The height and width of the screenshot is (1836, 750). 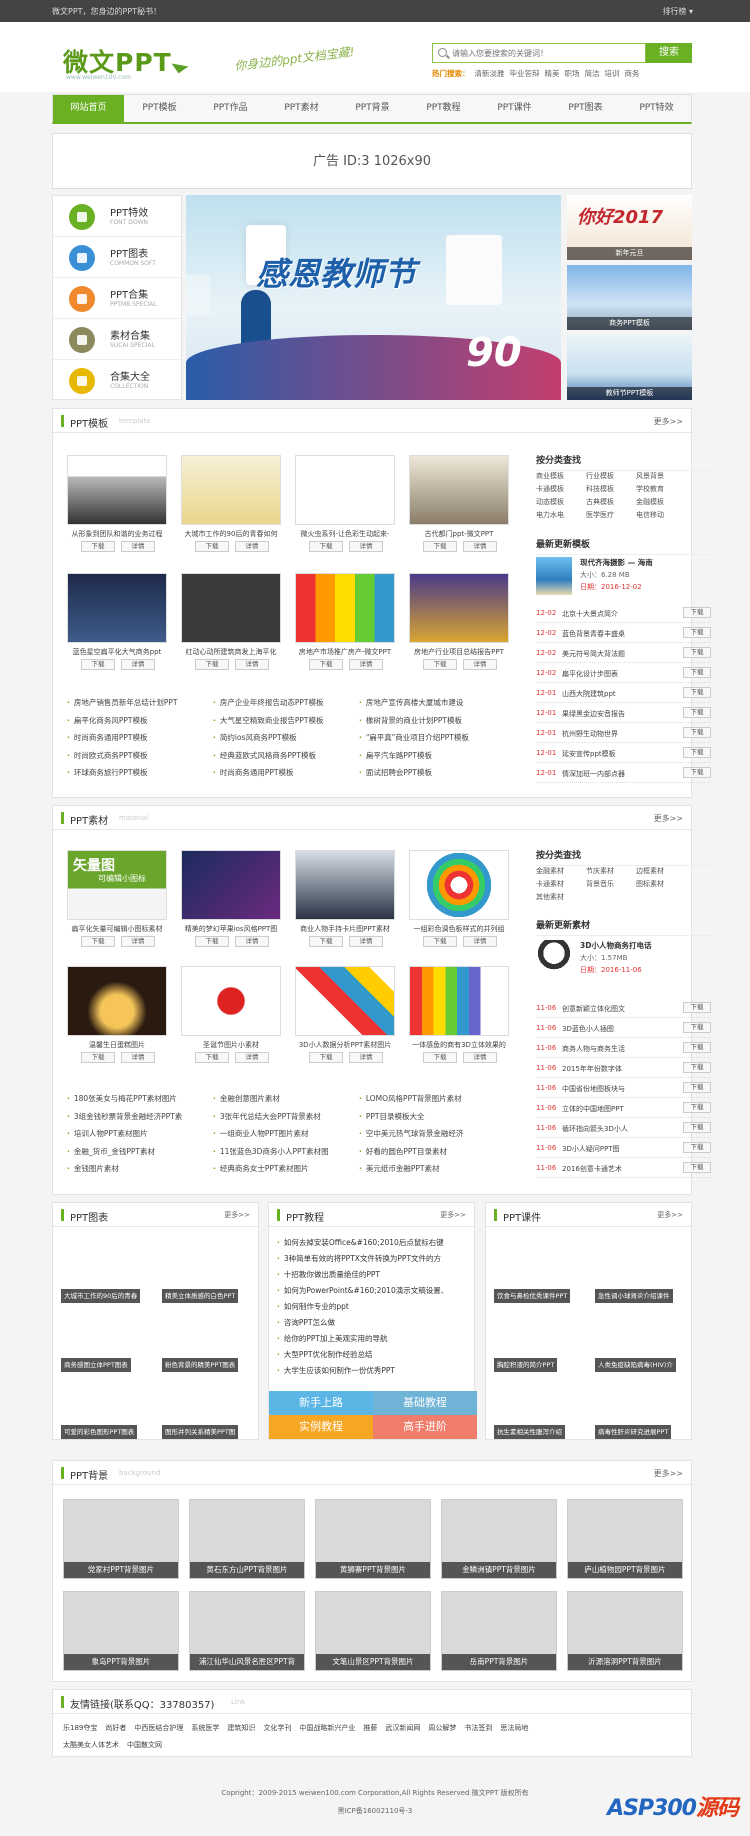 What do you see at coordinates (117, 1045) in the screenshot?
I see `material-caption: 温馨生日蛋糕图片` at bounding box center [117, 1045].